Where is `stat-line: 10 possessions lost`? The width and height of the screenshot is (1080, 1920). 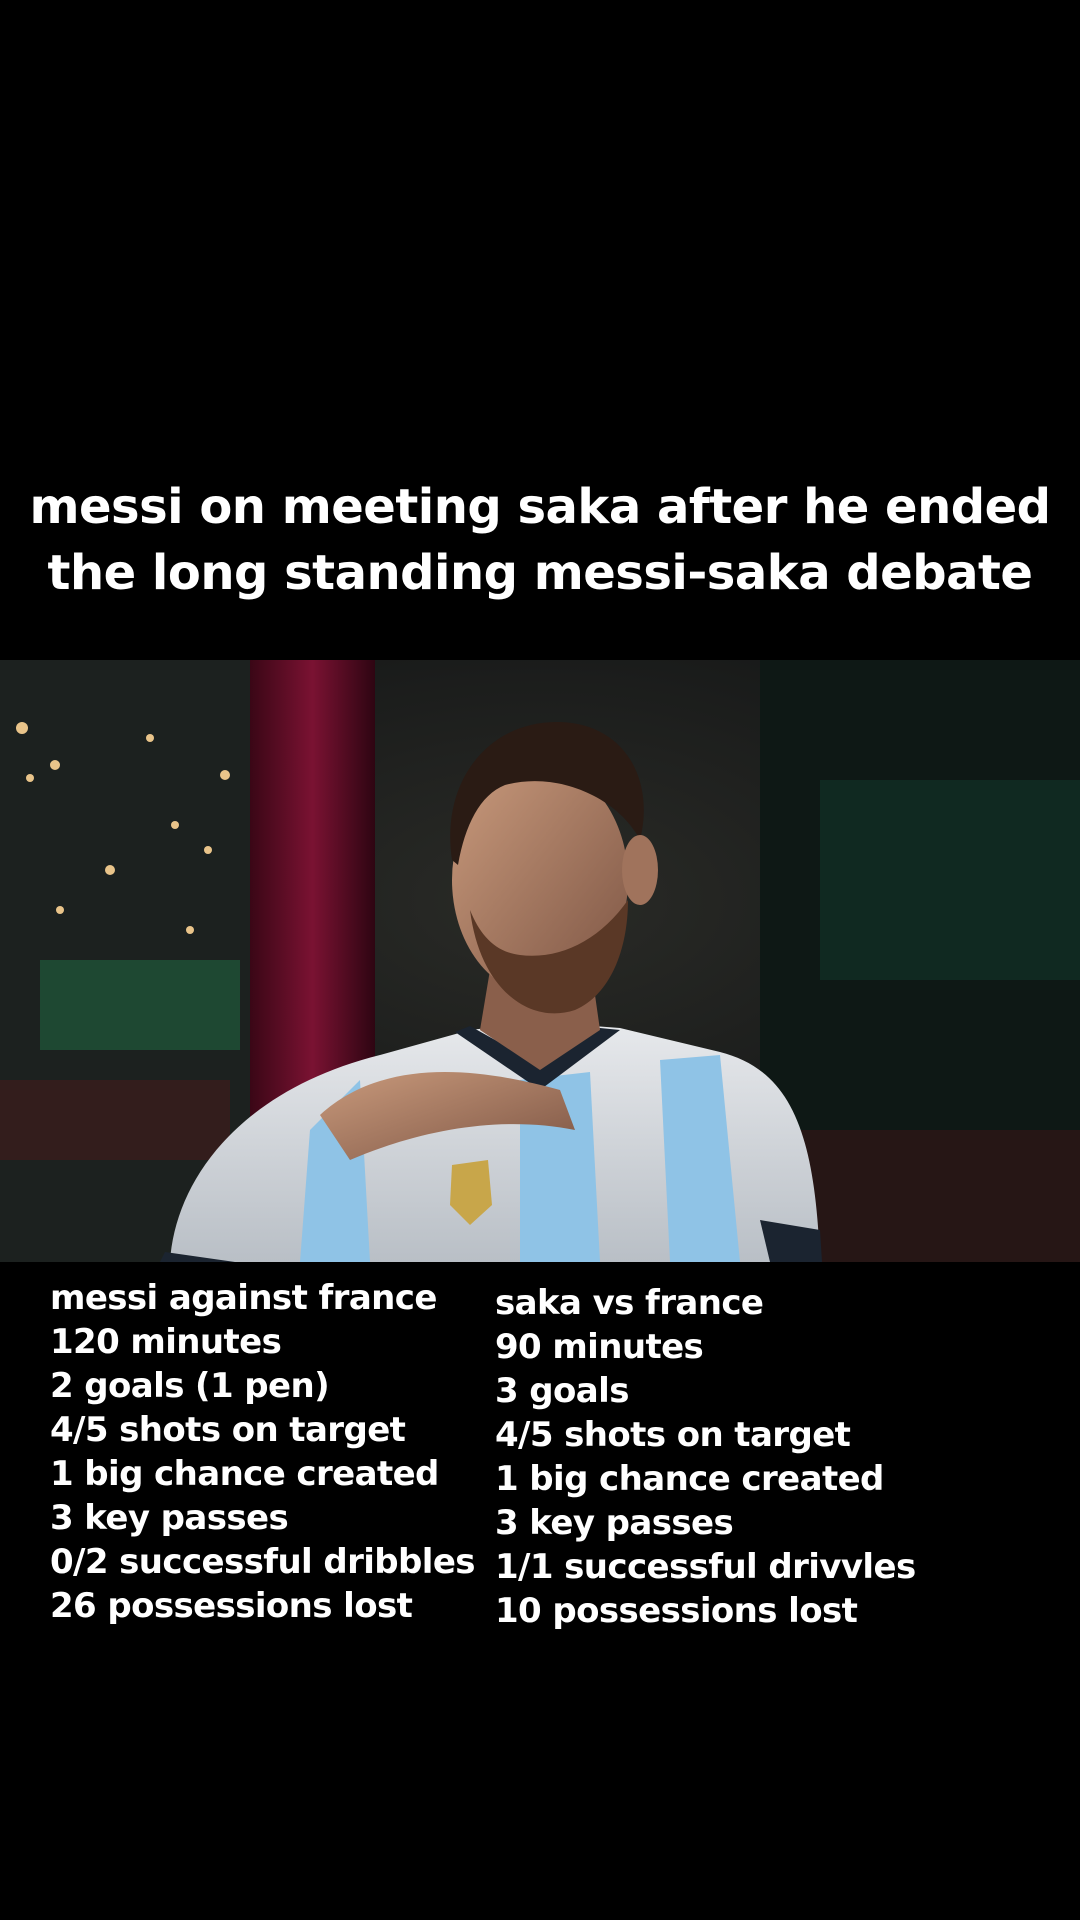
stat-line: 10 possessions lost is located at coordinates (676, 1611).